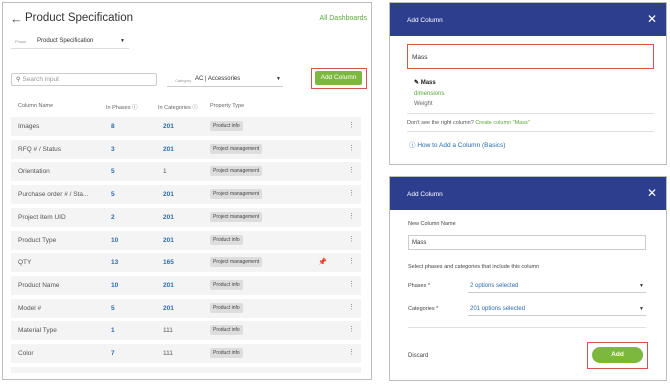 This screenshot has width=670, height=384. Describe the element at coordinates (425, 20) in the screenshot. I see `modal-title: Add Column` at that location.